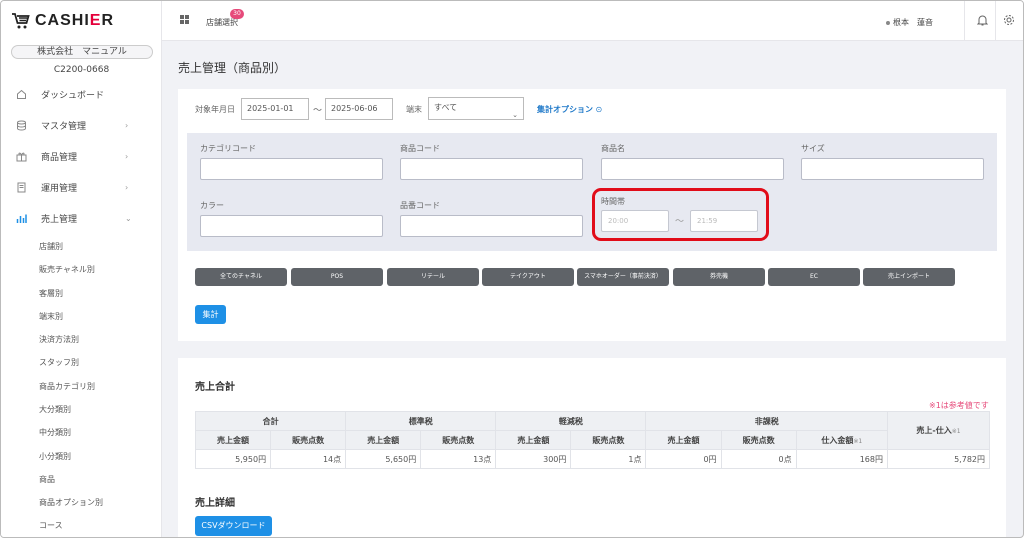  Describe the element at coordinates (59, 339) in the screenshot. I see `sidebar-subitem-payment: 決済方法別` at that location.